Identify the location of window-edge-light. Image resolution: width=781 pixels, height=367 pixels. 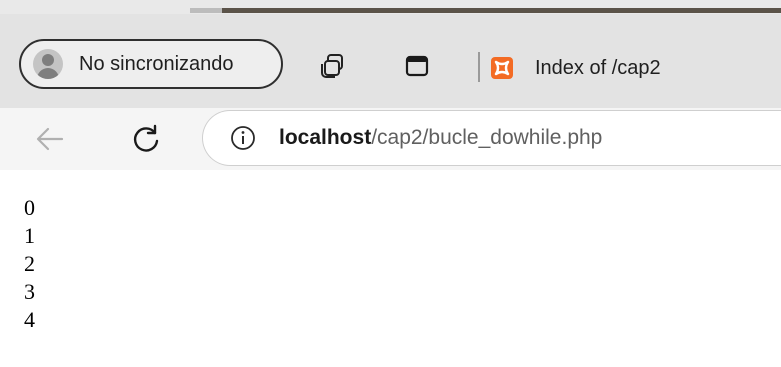
(206, 10).